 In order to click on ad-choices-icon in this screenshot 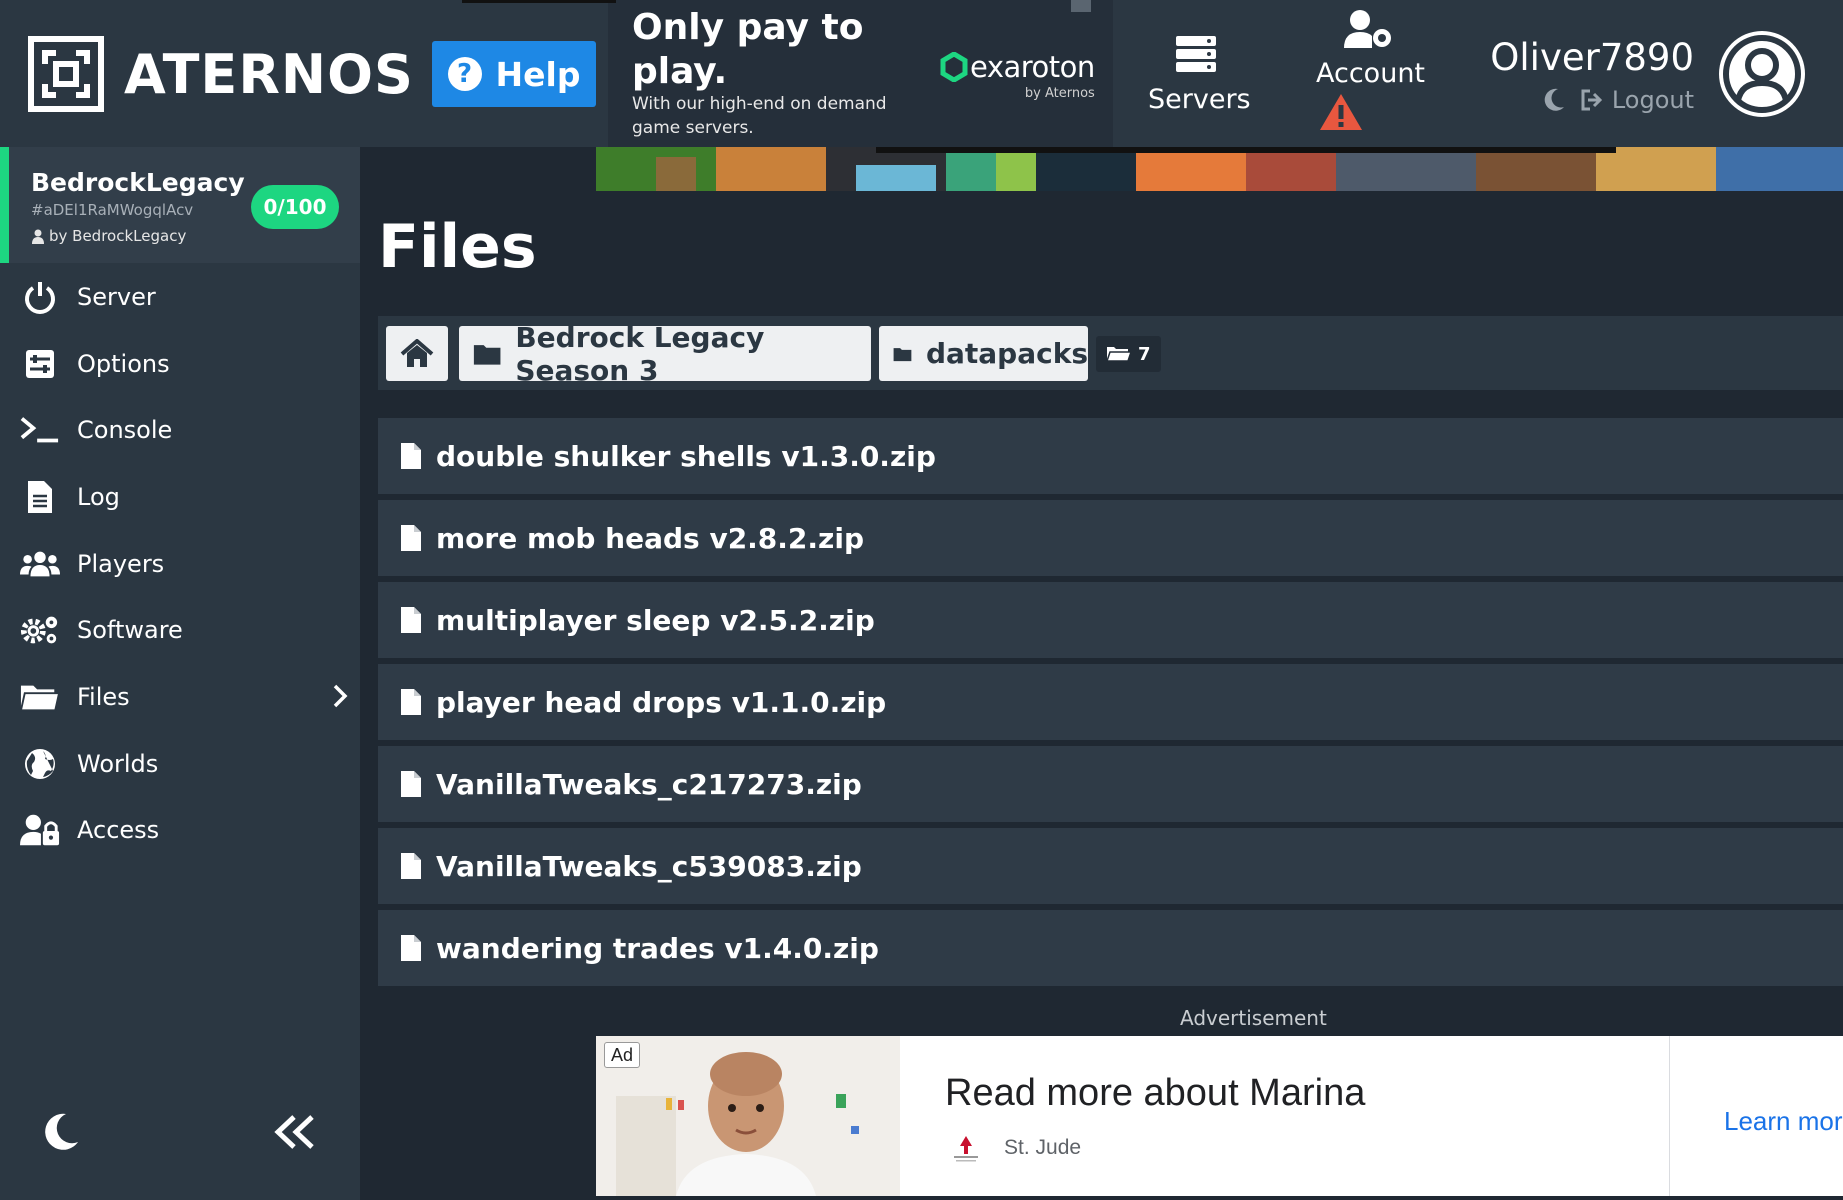, I will do `click(1081, 6)`.